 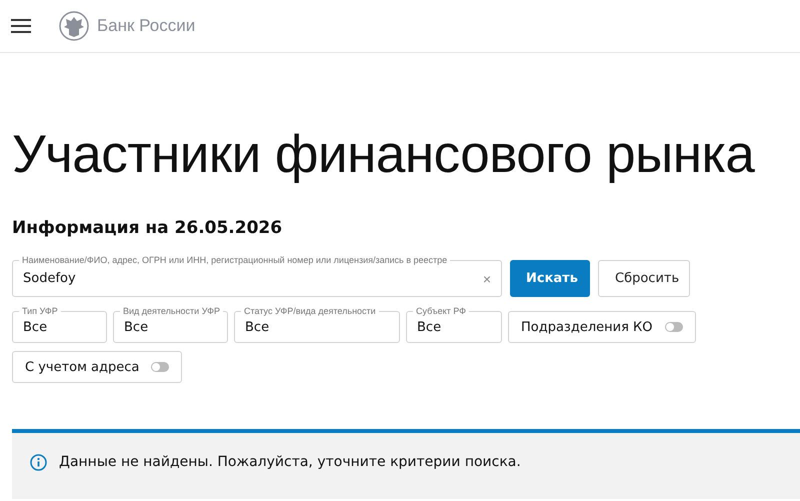 I want to click on alert-message: Данные не найдены. Пожалуйста, уточните критерии поиска., so click(x=290, y=462).